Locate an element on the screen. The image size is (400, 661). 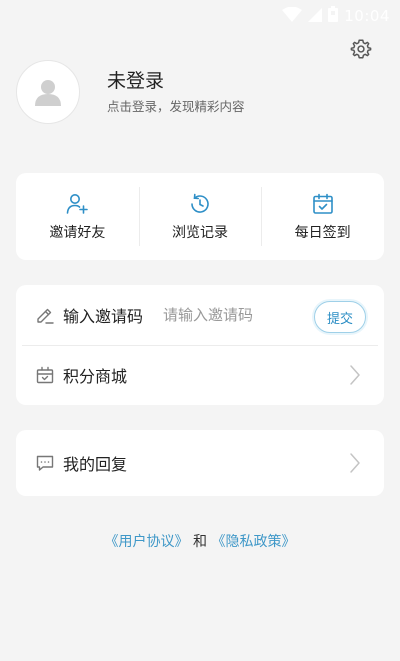
my-replies-label: 我的回复 is located at coordinates (95, 464).